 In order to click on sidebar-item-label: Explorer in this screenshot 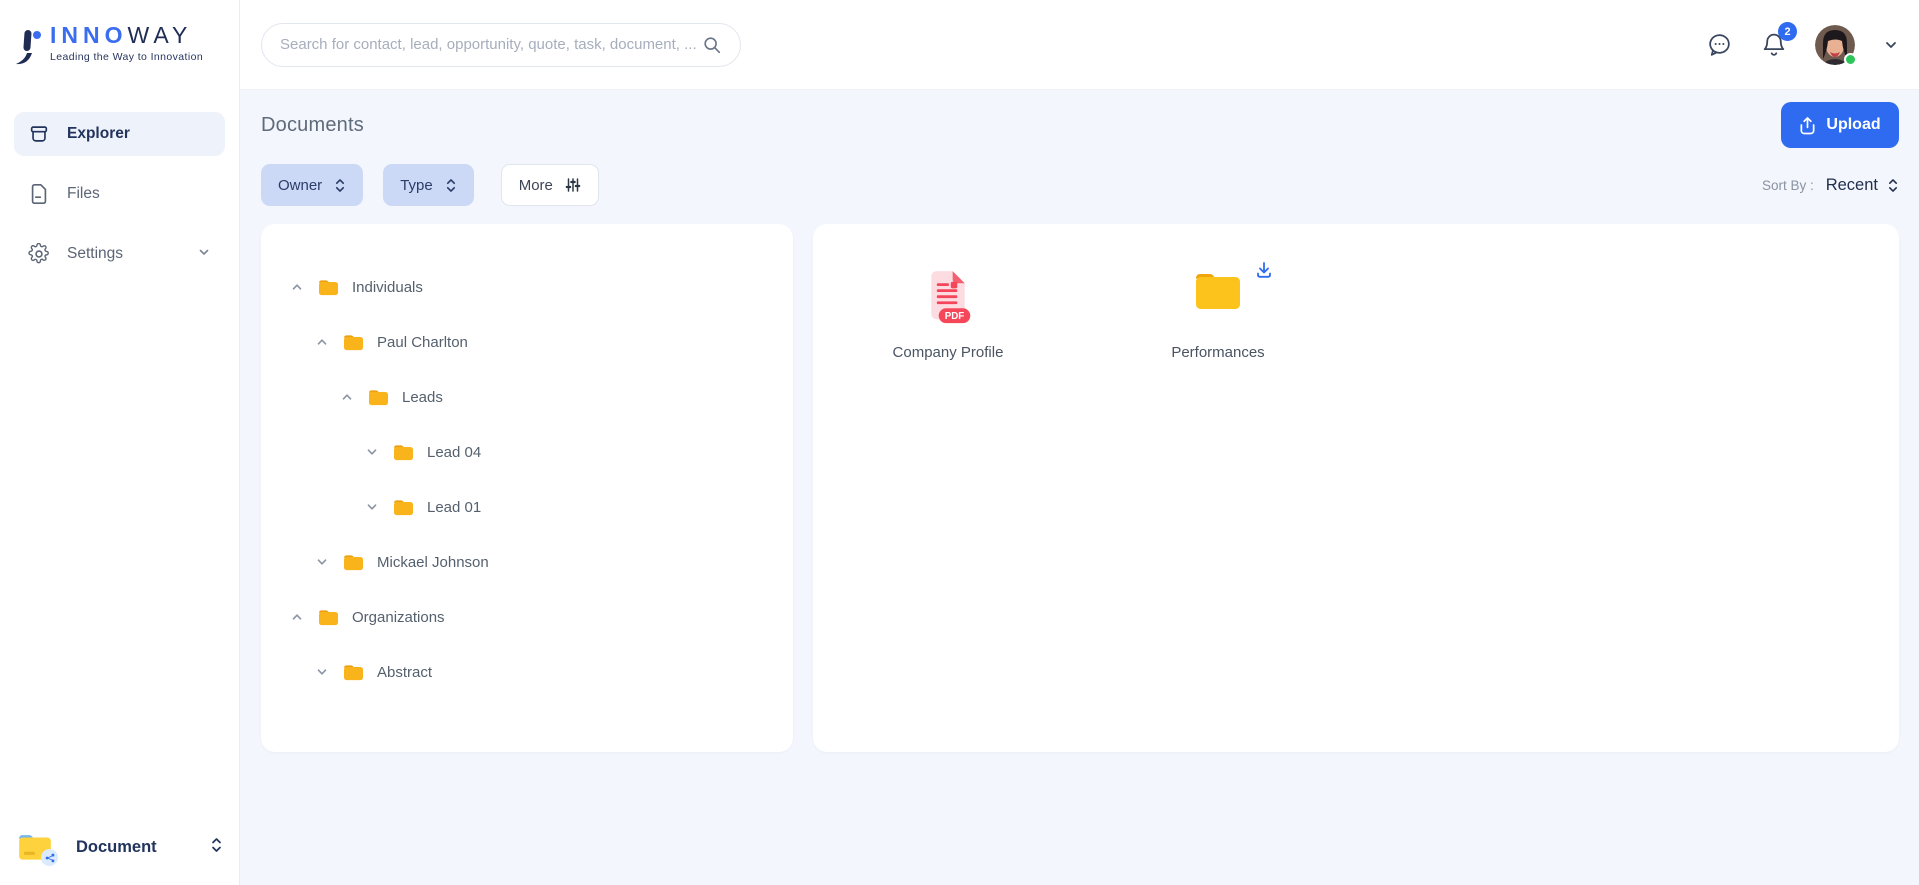, I will do `click(98, 133)`.